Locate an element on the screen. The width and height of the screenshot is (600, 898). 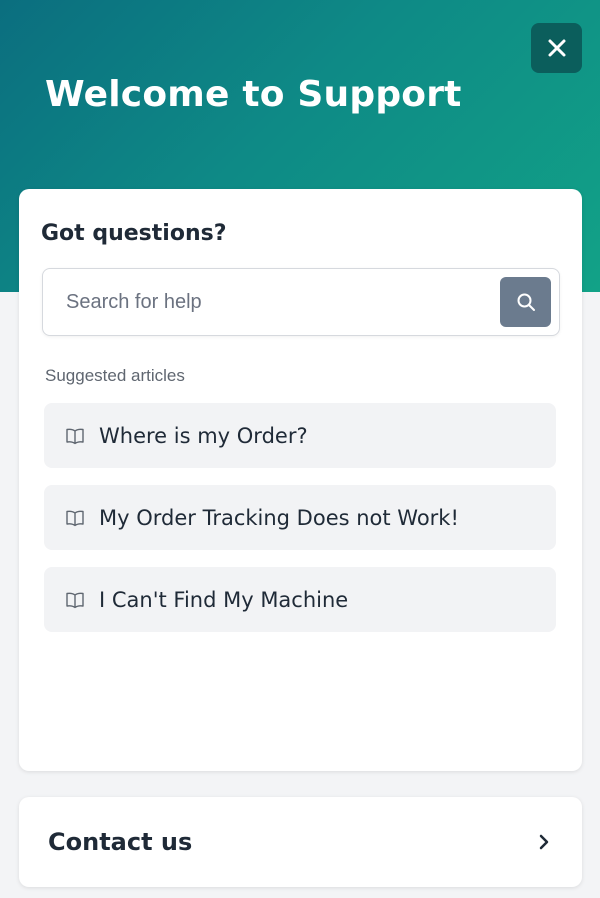
search-bar is located at coordinates (301, 302).